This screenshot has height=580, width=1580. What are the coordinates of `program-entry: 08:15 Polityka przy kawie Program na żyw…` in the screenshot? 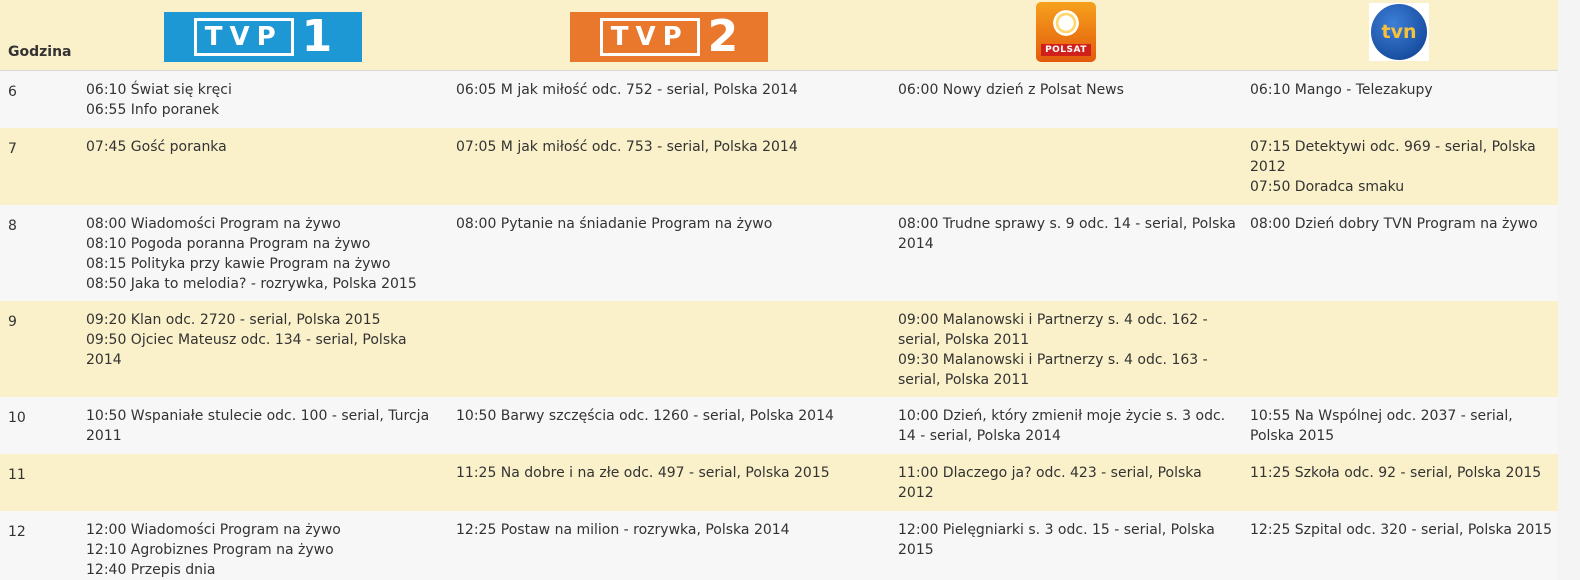 It's located at (264, 264).